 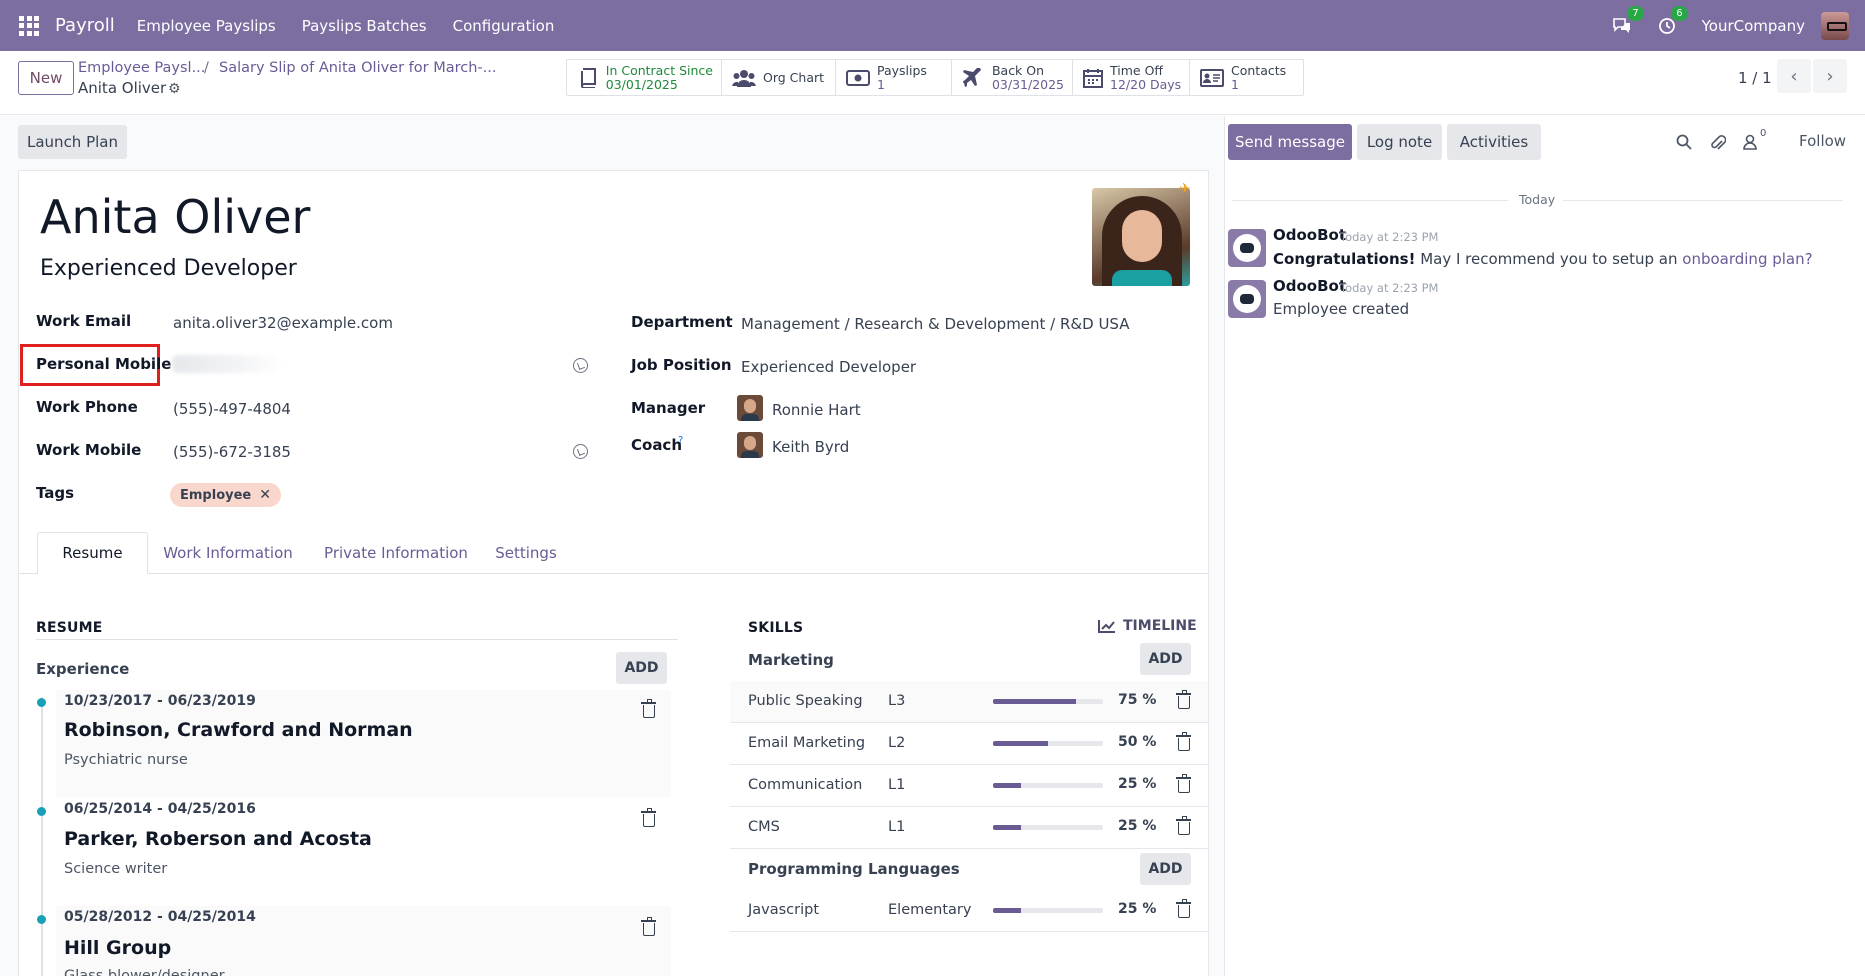 What do you see at coordinates (1131, 77) in the screenshot?
I see `time-off-smart-button: Time Off 12/20 Days` at bounding box center [1131, 77].